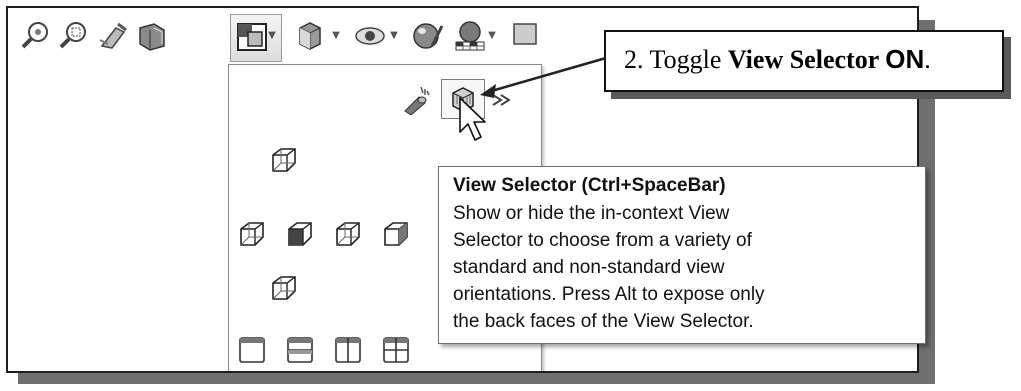 The width and height of the screenshot is (1021, 391). I want to click on hide-show-items-icon, so click(370, 36).